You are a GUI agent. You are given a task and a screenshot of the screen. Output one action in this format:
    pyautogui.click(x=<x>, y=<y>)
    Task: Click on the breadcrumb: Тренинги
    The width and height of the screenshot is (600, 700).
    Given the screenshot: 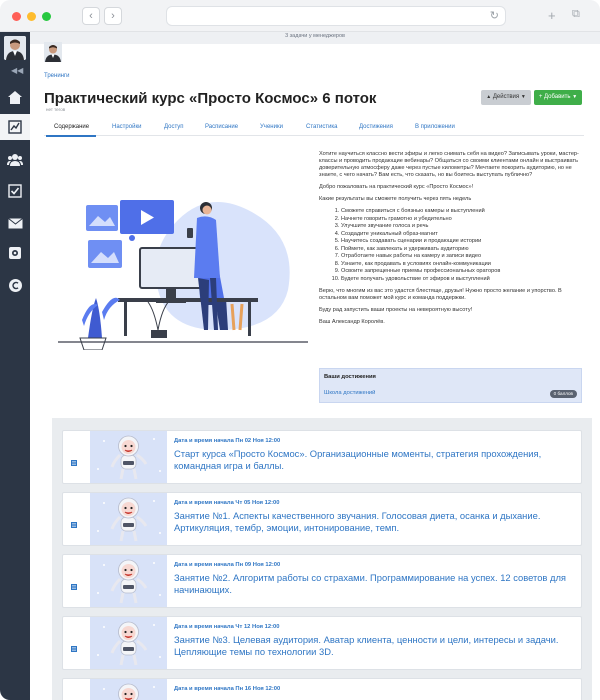 What is the action you would take?
    pyautogui.click(x=57, y=76)
    